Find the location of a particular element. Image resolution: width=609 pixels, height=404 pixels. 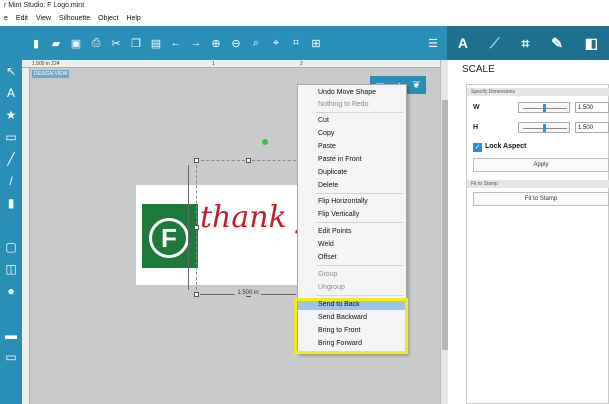

crop-panel-icon: ⌗ is located at coordinates (526, 43).